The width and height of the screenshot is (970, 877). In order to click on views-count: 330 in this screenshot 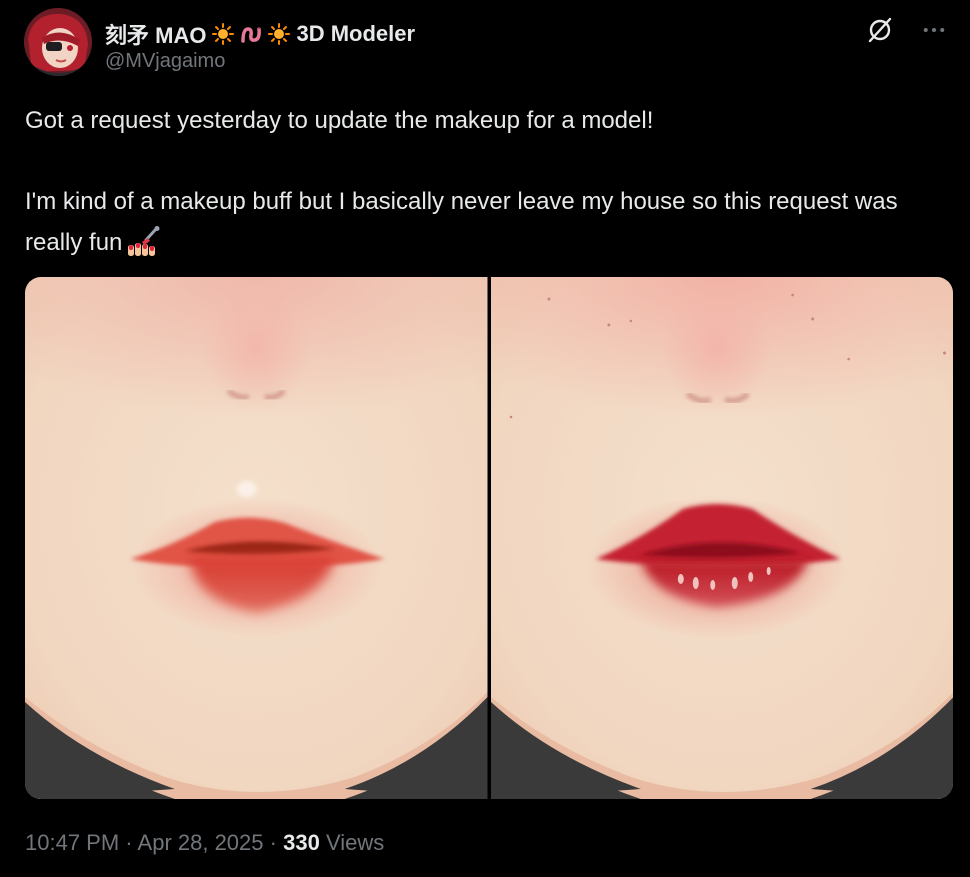, I will do `click(301, 842)`.